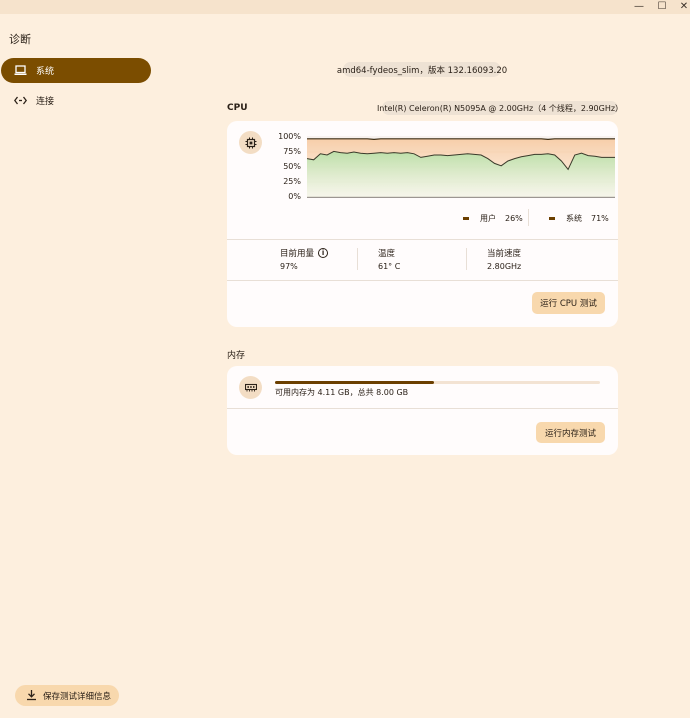 The height and width of the screenshot is (718, 690). I want to click on memory-card: 可用内存为 4.11 GB，总共 8.00 GB 运行内存测试, so click(422, 410).